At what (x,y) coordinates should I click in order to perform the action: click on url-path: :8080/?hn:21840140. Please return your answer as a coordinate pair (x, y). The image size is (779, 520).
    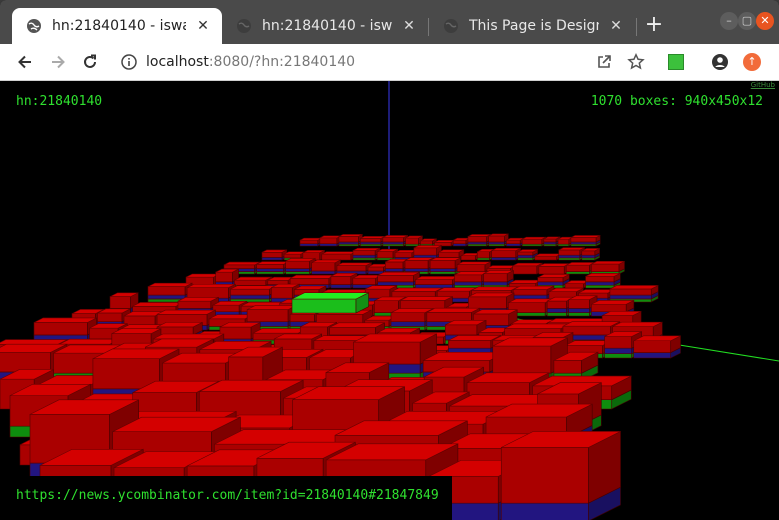
    Looking at the image, I should click on (282, 62).